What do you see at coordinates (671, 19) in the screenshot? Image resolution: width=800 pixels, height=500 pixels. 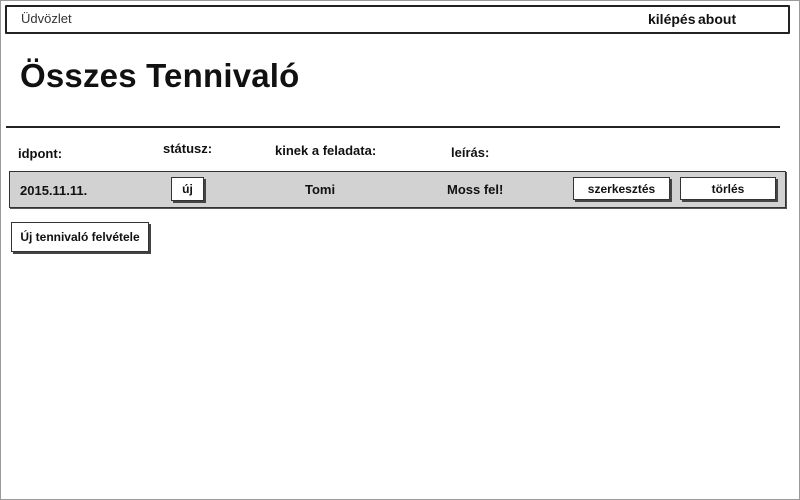 I see `logout-link: kilépés` at bounding box center [671, 19].